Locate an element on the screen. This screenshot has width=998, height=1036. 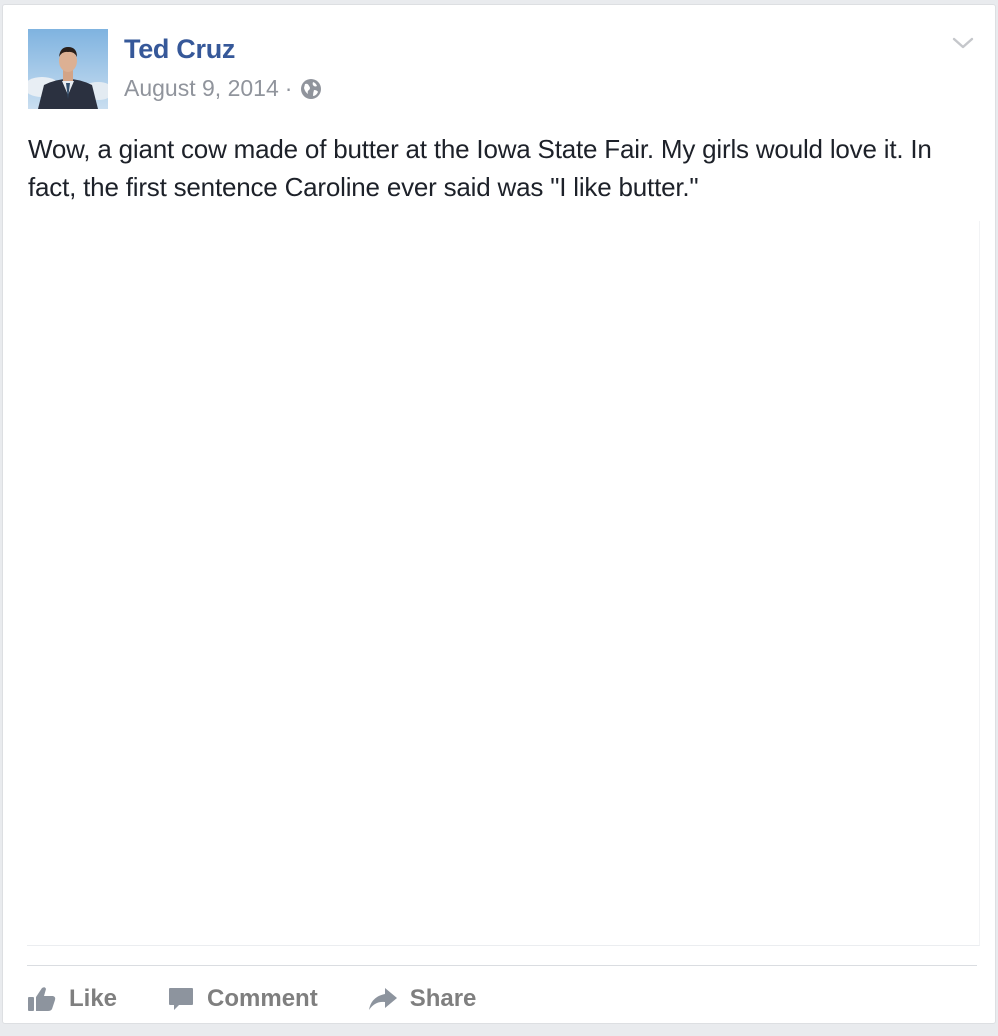
post-date: August 9, 2014 is located at coordinates (201, 88).